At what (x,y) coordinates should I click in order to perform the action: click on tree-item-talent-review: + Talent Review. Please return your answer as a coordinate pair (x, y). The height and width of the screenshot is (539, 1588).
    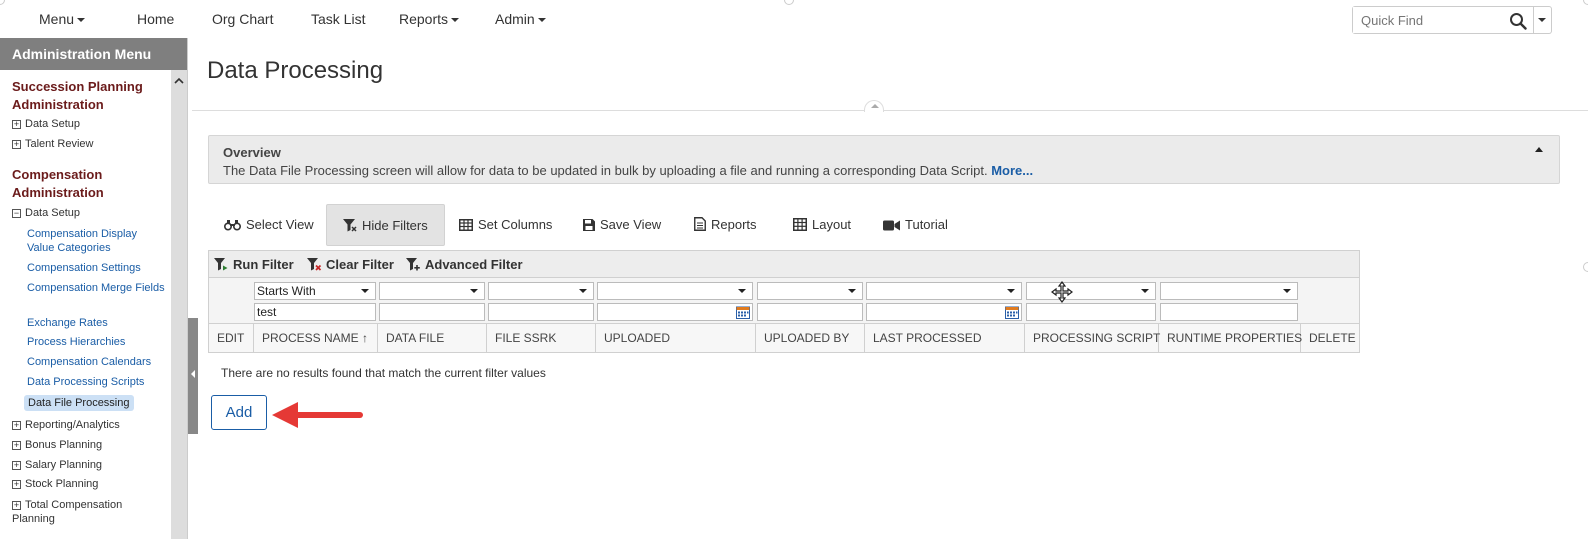
    Looking at the image, I should click on (52, 144).